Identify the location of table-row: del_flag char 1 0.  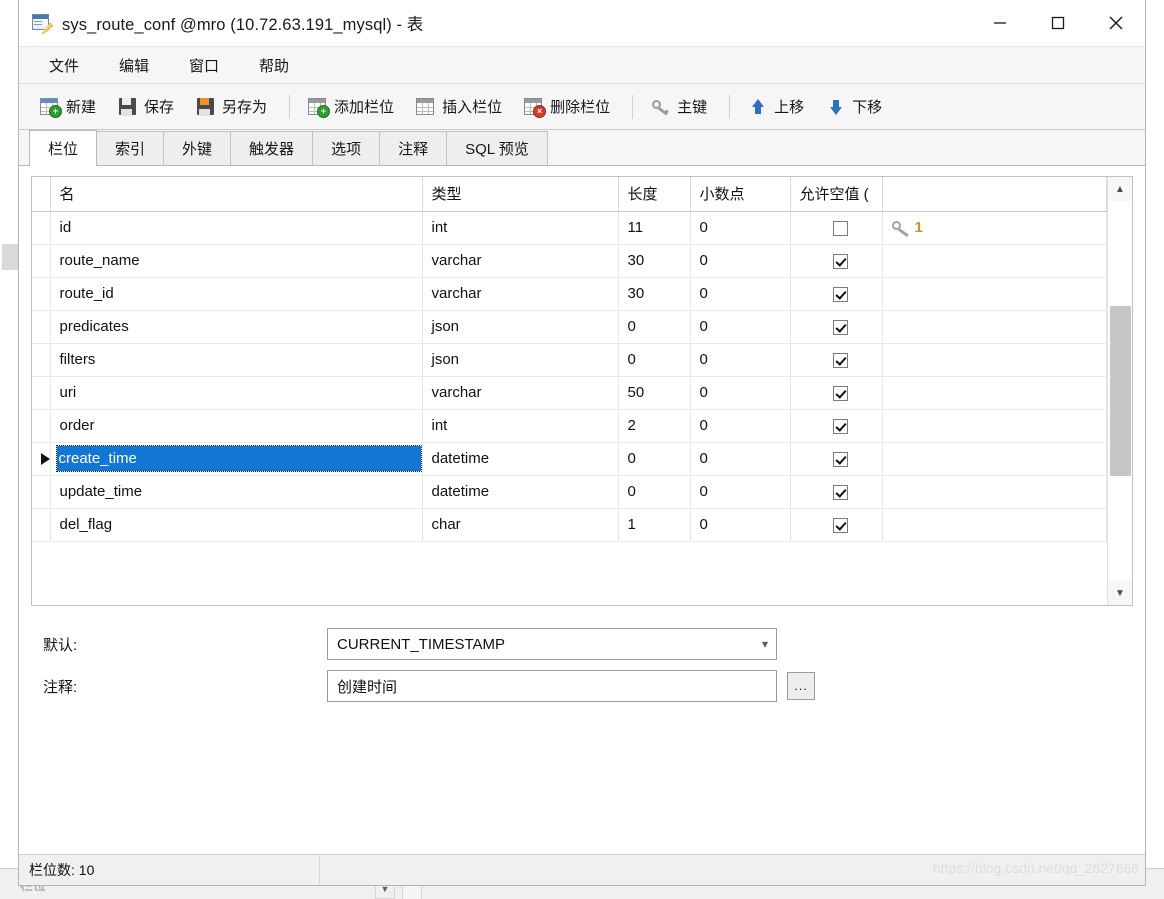
(569, 525).